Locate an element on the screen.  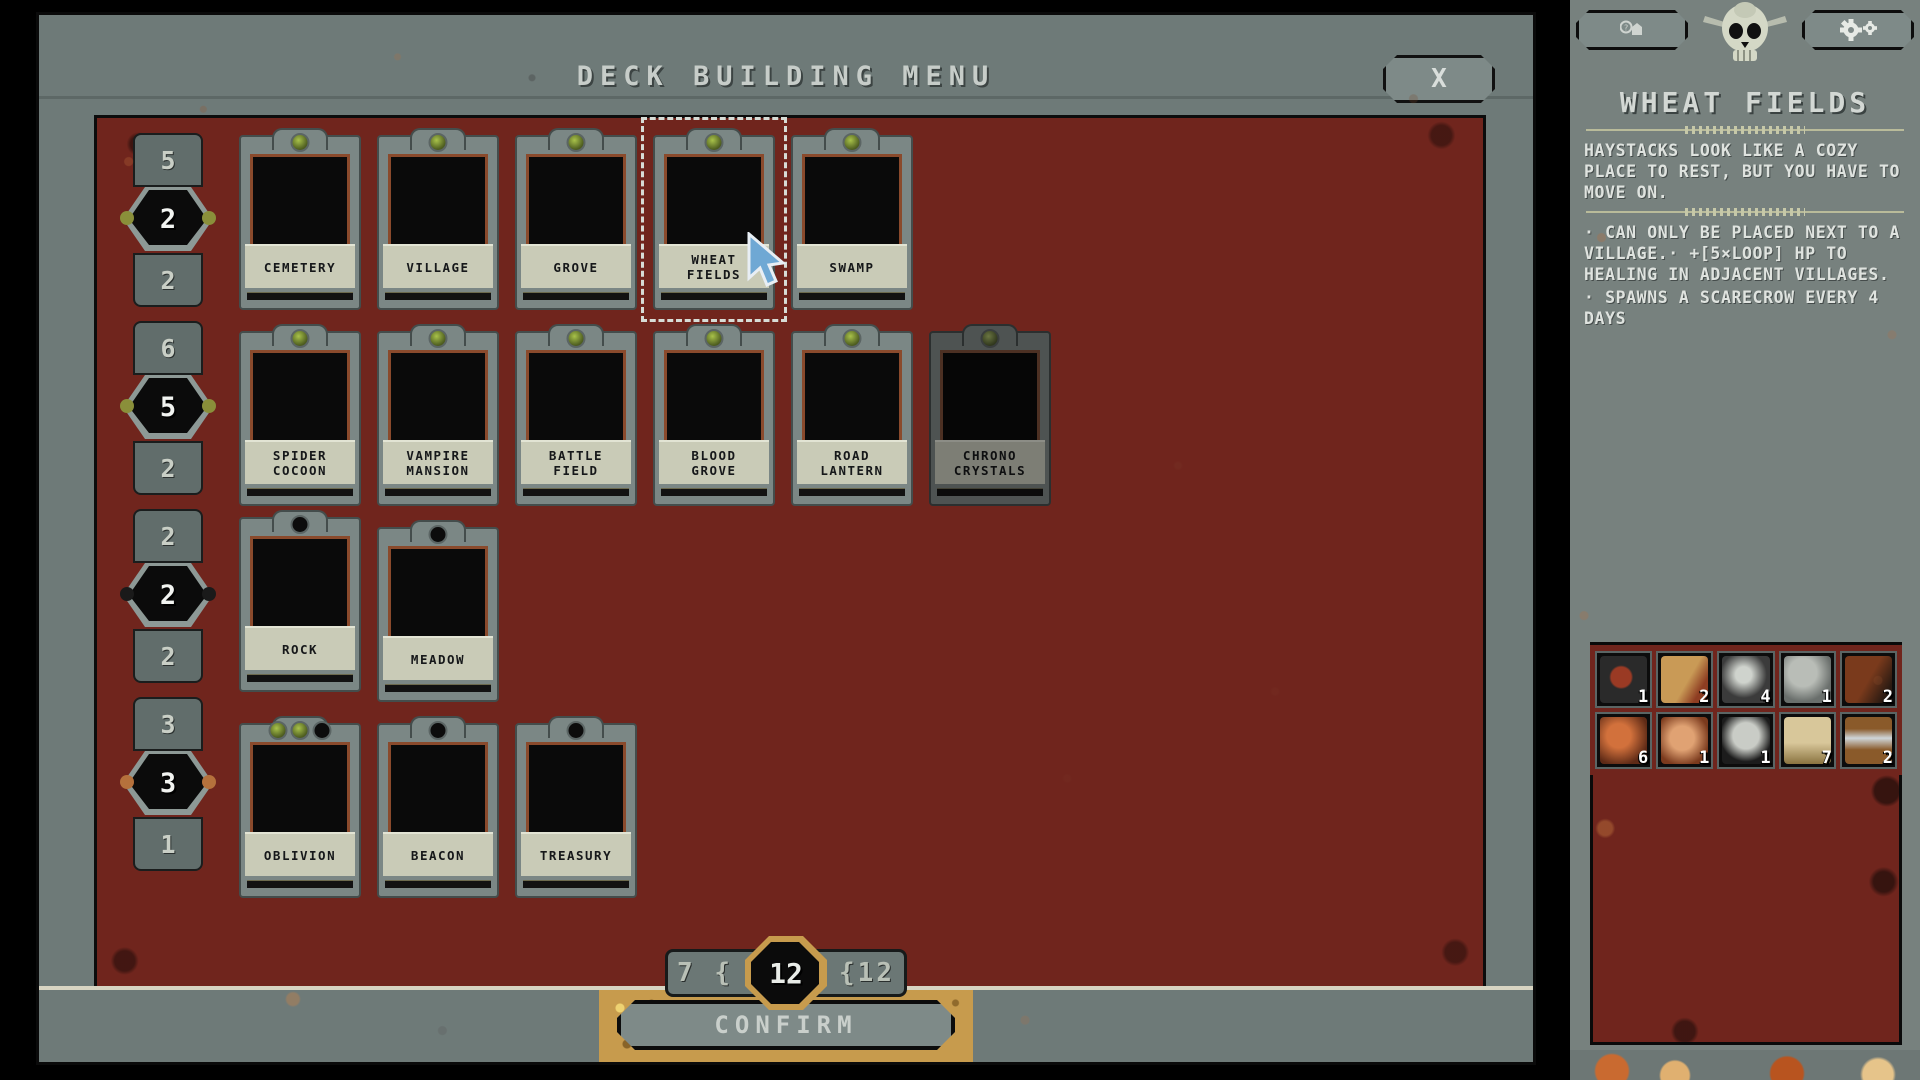
settings-button is located at coordinates (1858, 30).